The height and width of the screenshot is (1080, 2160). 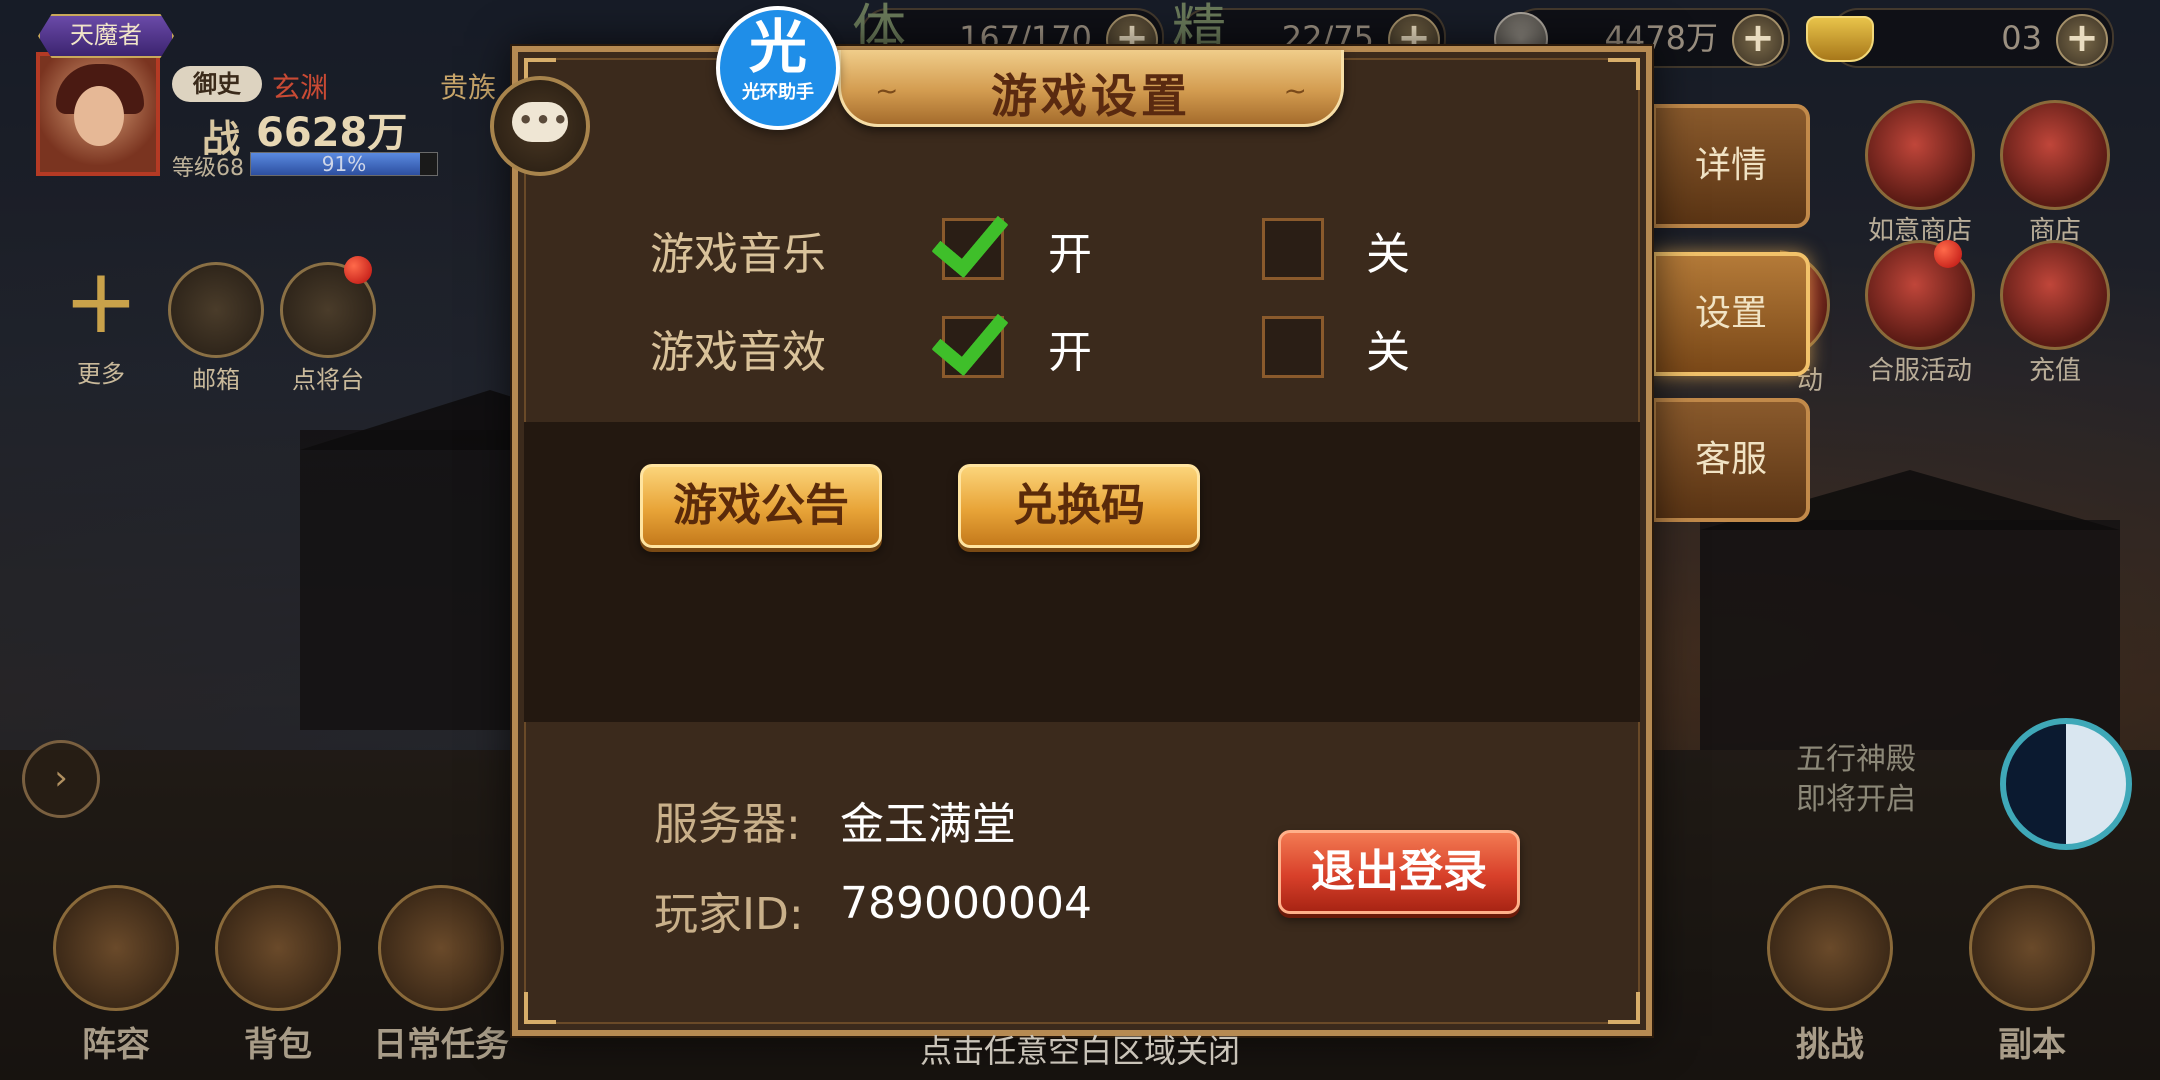 What do you see at coordinates (928, 824) in the screenshot?
I see `server-value: 金玉满堂` at bounding box center [928, 824].